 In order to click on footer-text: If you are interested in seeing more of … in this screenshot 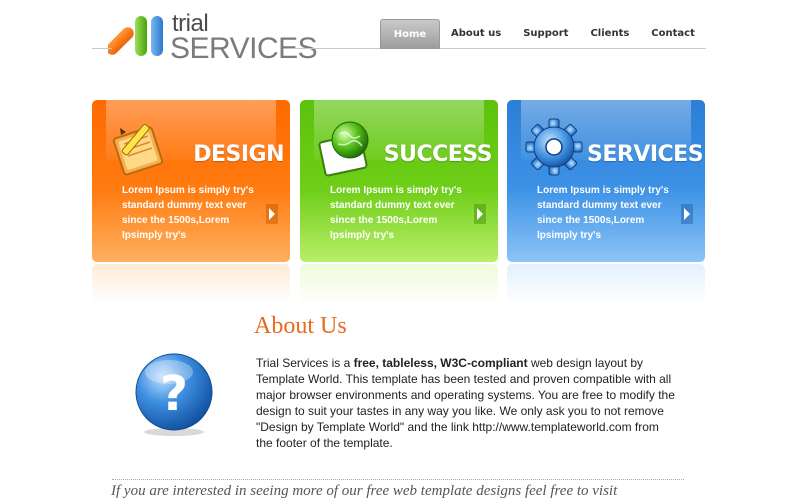, I will do `click(364, 491)`.